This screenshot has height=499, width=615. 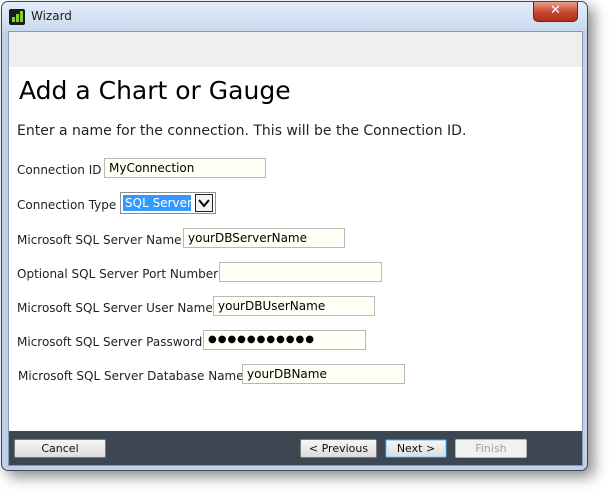 What do you see at coordinates (300, 272) in the screenshot?
I see `port-input` at bounding box center [300, 272].